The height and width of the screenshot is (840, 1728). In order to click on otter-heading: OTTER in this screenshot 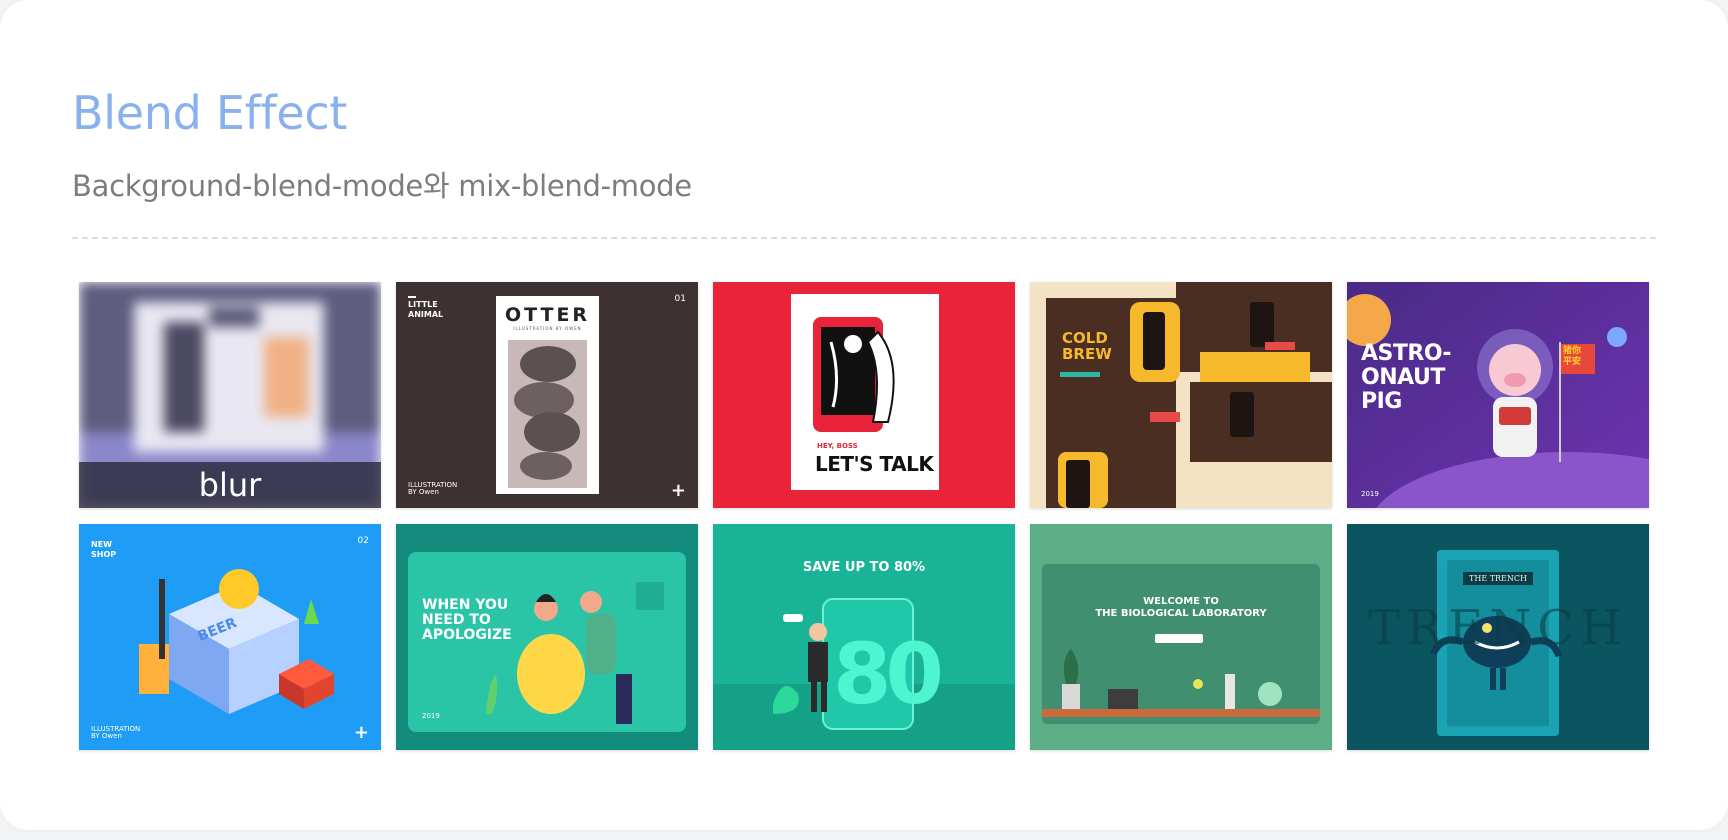, I will do `click(547, 315)`.